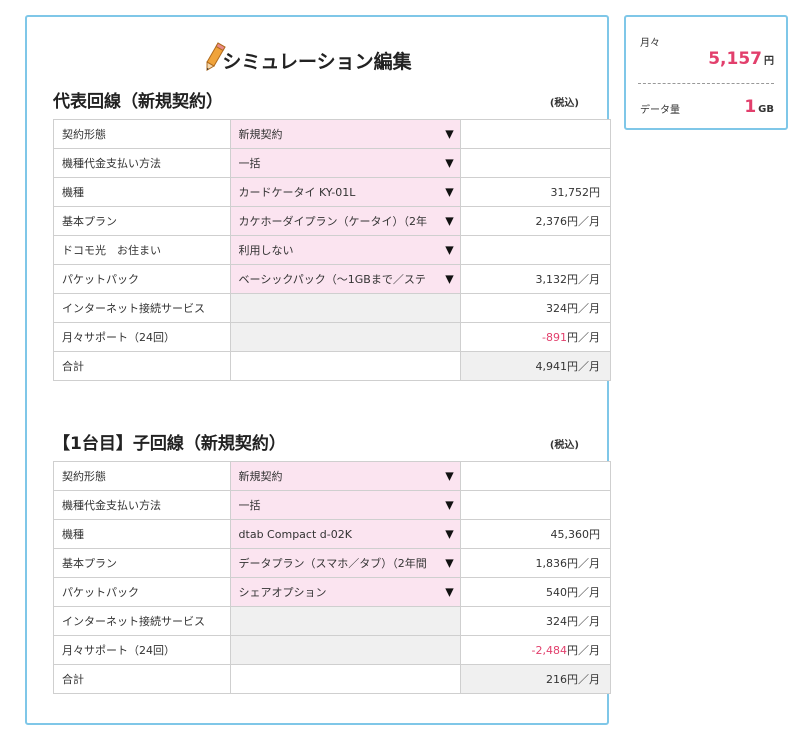  Describe the element at coordinates (142, 163) in the screenshot. I see `row-label: 機種代金支払い方法` at that location.